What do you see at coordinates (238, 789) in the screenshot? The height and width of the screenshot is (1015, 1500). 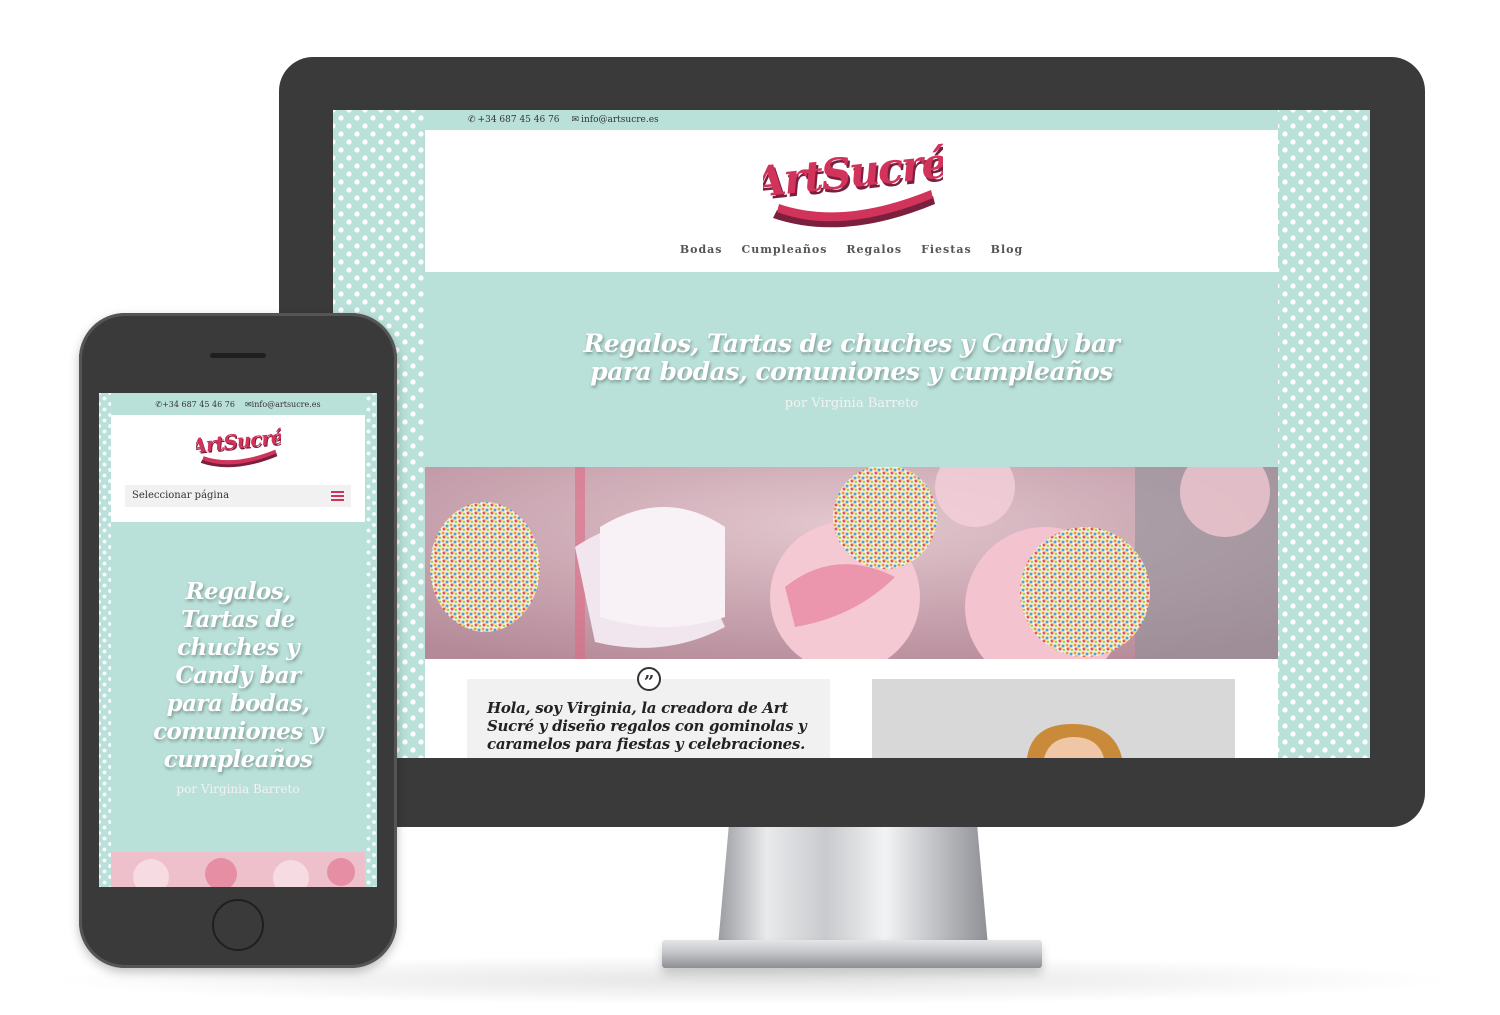 I see `mobile-hero-byline: por Virginia Barreto` at bounding box center [238, 789].